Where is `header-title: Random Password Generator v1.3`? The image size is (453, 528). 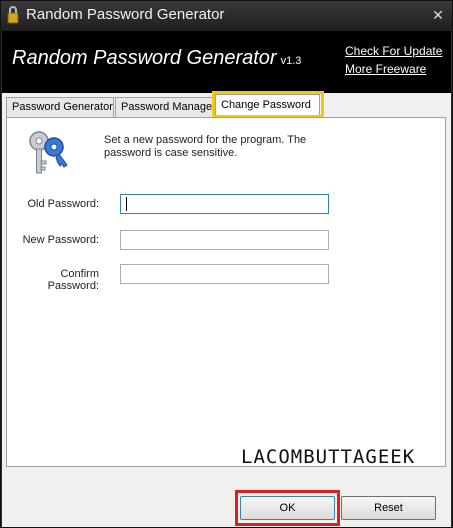 header-title: Random Password Generator v1.3 is located at coordinates (156, 58).